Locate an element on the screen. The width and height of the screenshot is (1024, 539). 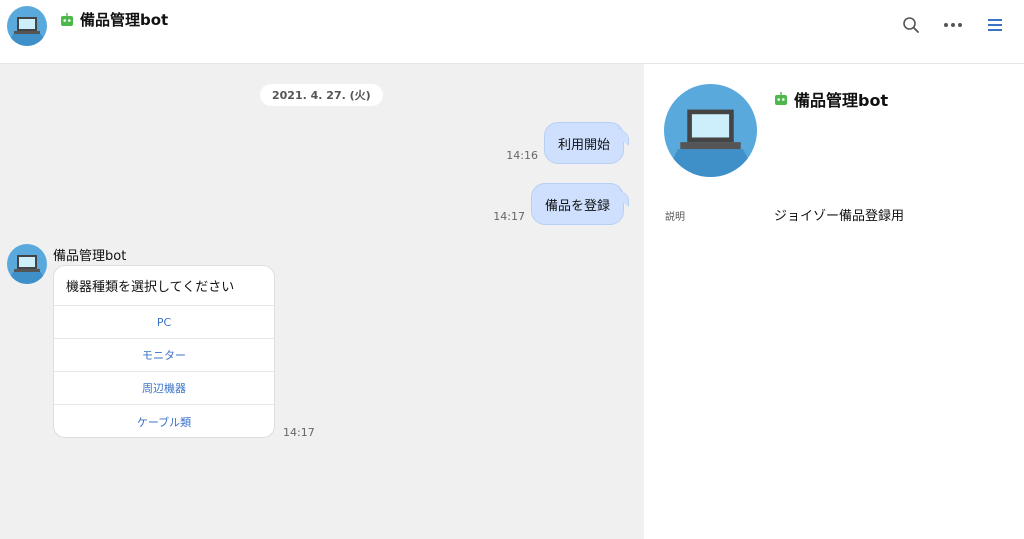
bot-avatar is located at coordinates (27, 26).